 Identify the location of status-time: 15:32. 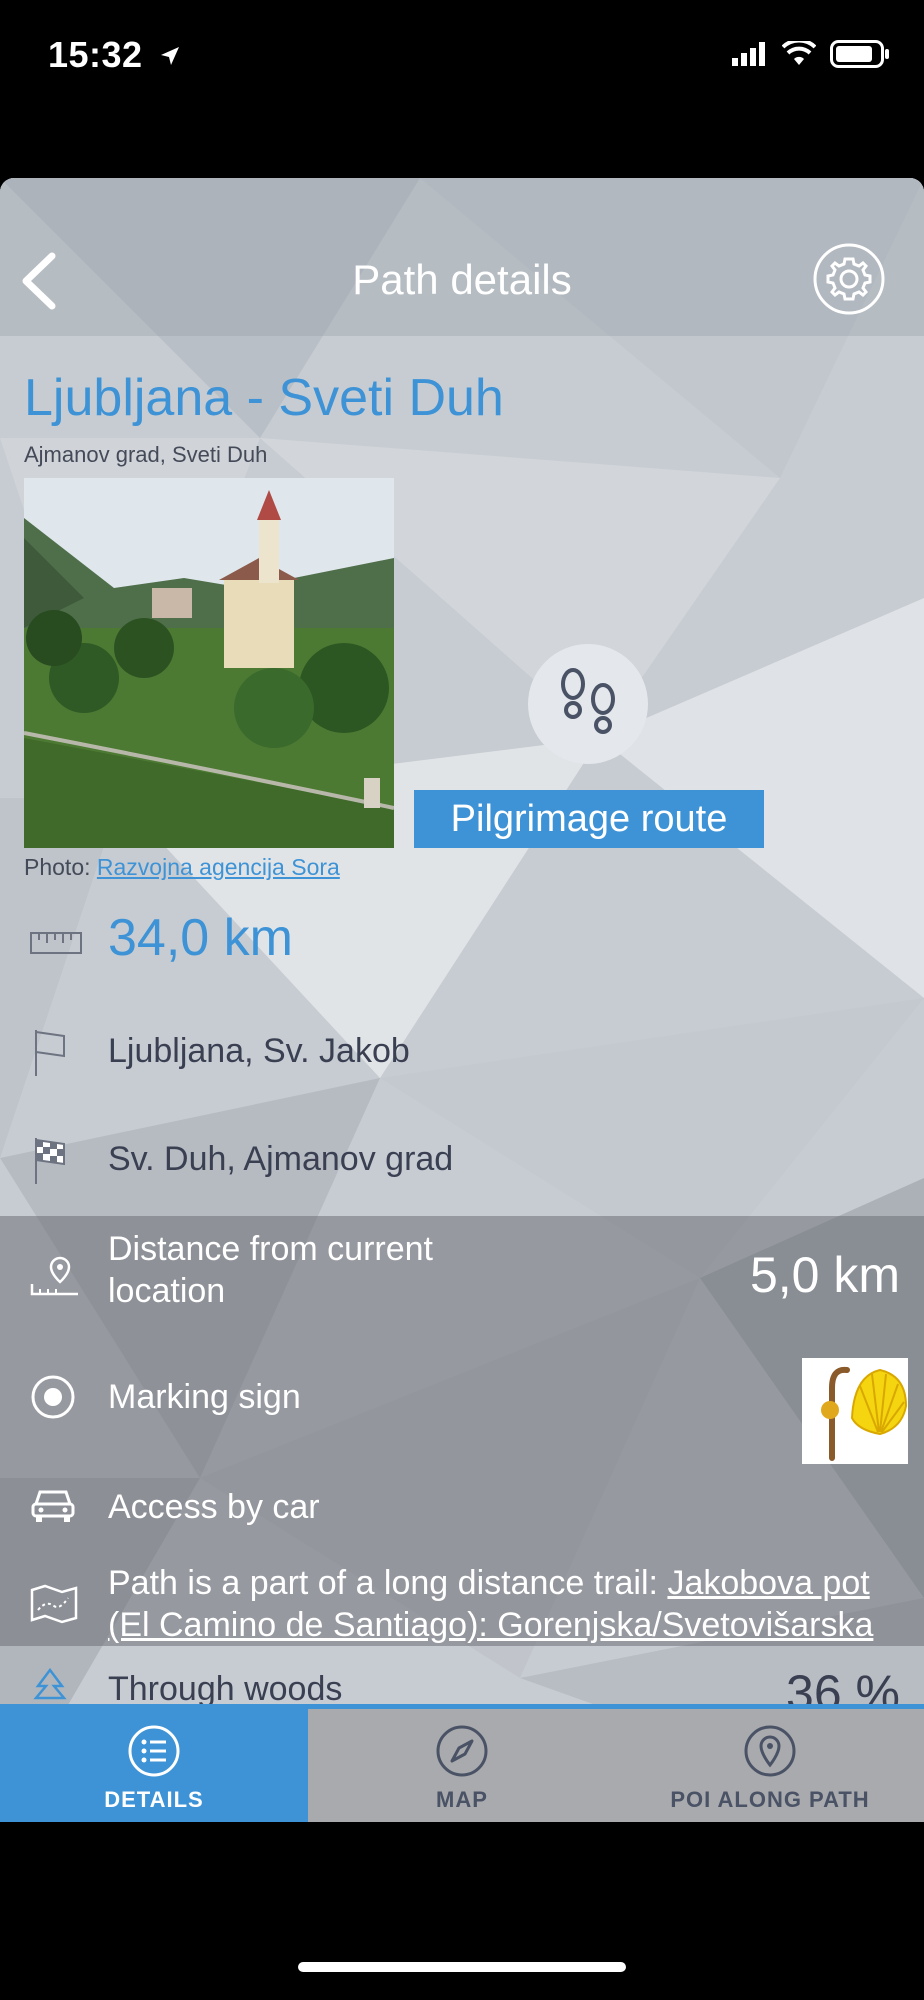
(114, 55).